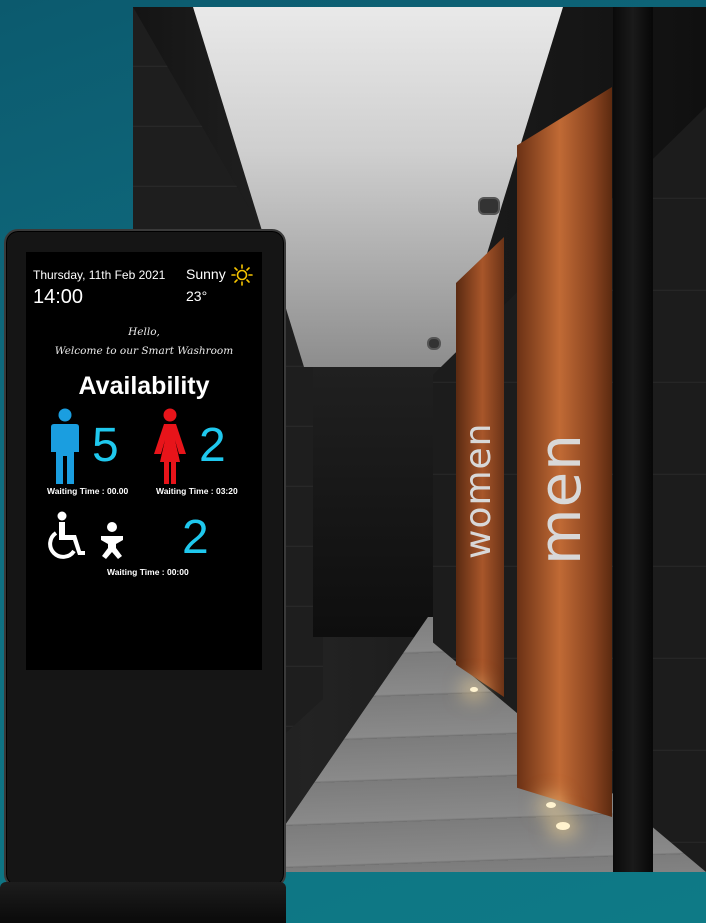 This screenshot has width=706, height=923. I want to click on male-icon, so click(65, 446).